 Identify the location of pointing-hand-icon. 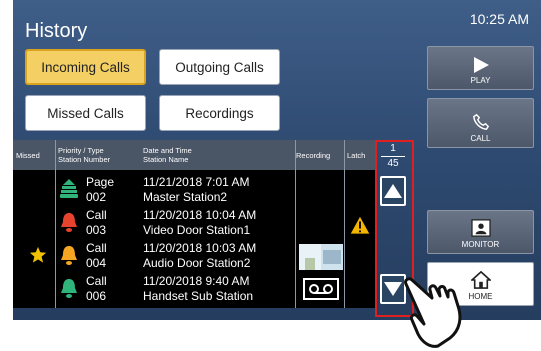
(433, 312).